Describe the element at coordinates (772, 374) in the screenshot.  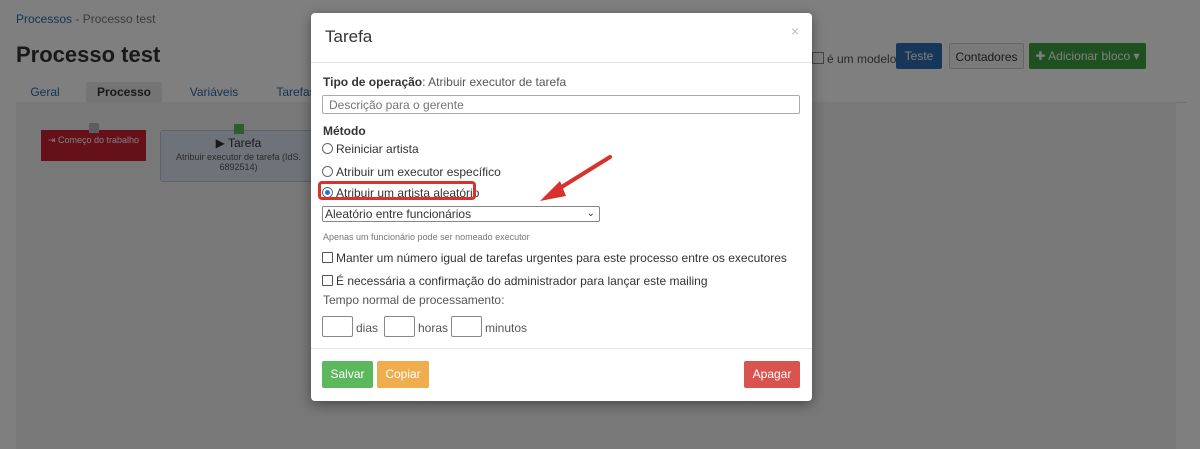
I see `delete-button: Apagar` at that location.